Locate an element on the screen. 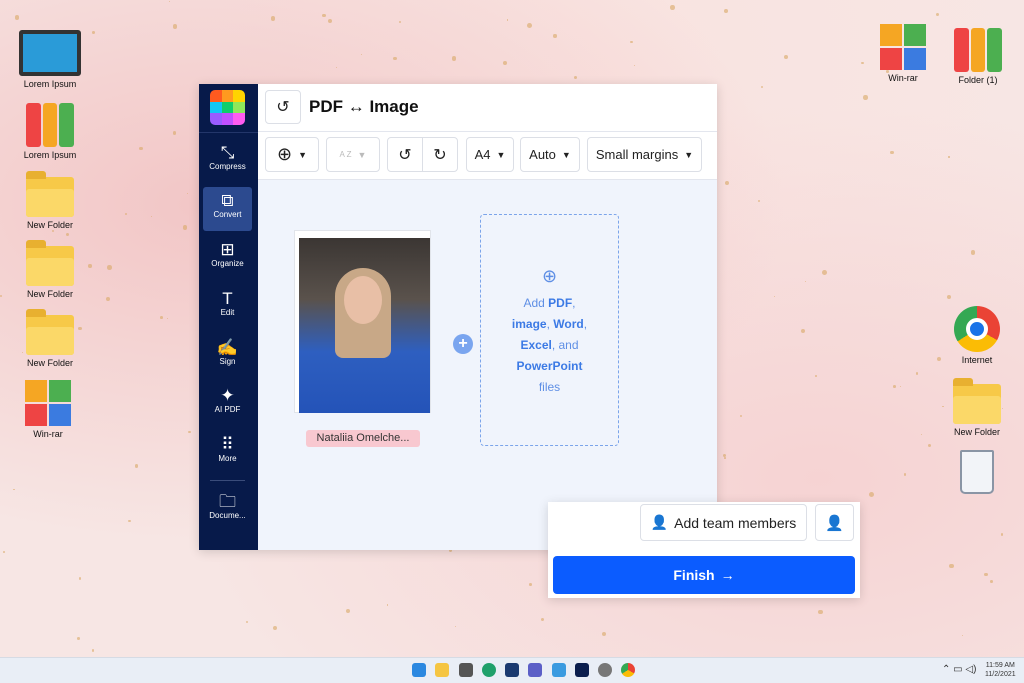 Image resolution: width=1024 pixels, height=683 pixels. app-icon is located at coordinates (559, 670).